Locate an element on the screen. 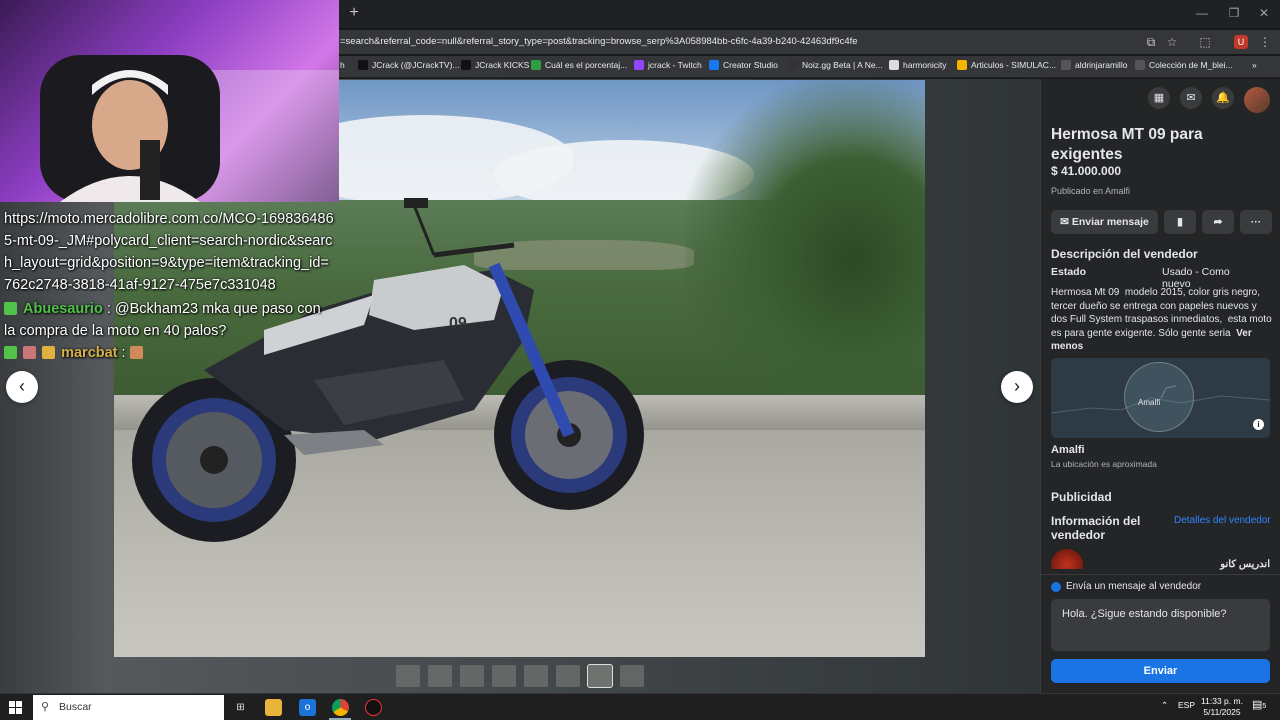  search-placeholder: Buscar is located at coordinates (75, 707).